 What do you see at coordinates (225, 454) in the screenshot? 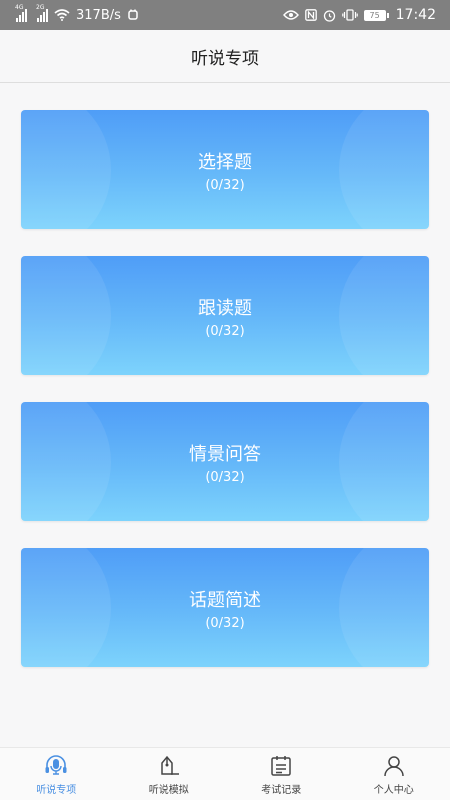
I see `card-title: 情景问答` at bounding box center [225, 454].